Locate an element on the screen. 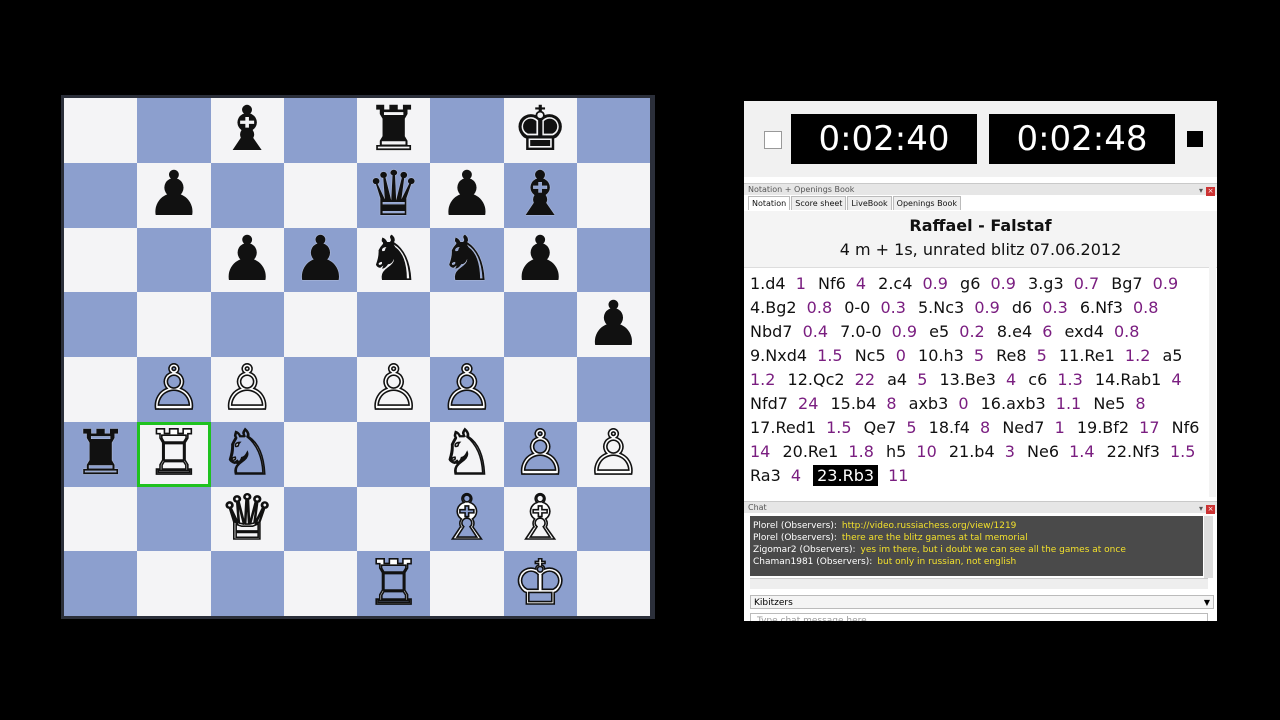  move: e5 is located at coordinates (939, 331).